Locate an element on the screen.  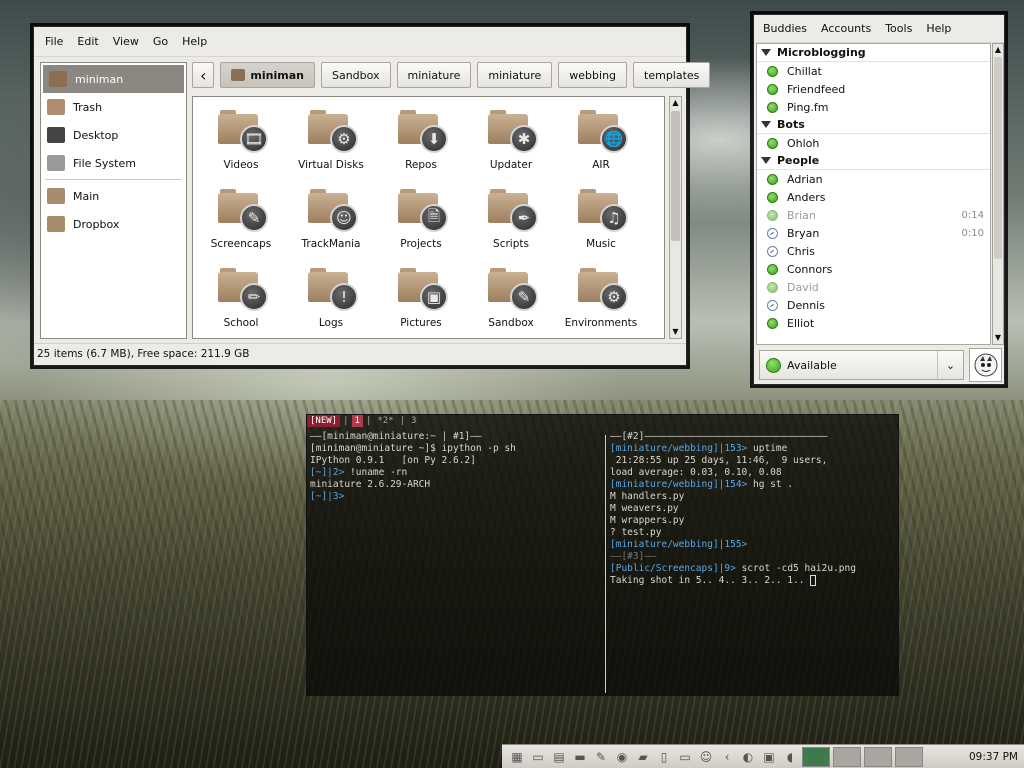
chevron-down-icon: ⌄ is located at coordinates (950, 365).